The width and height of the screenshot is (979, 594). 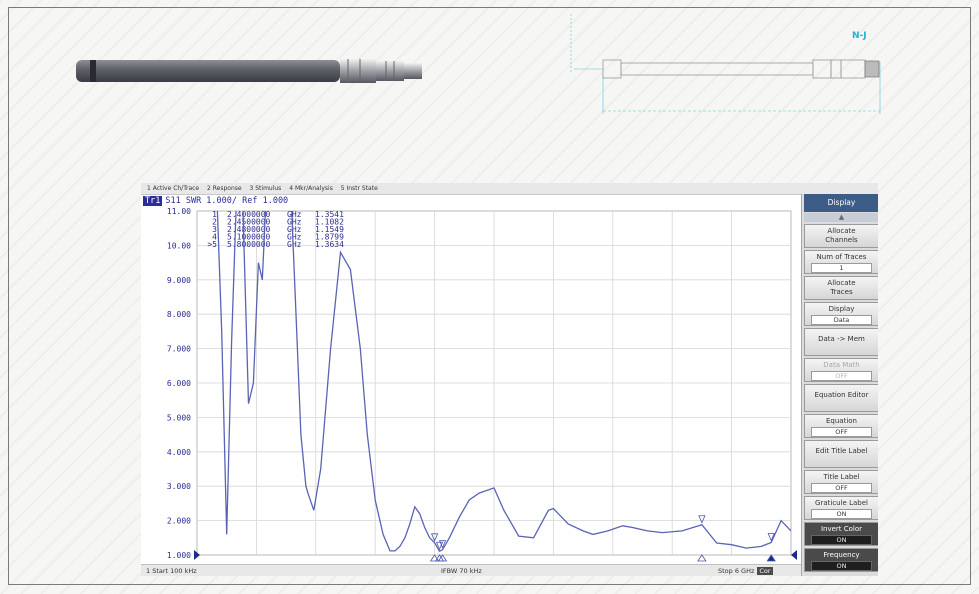 I want to click on menu-item-instr-state: 5 Instr State, so click(x=359, y=188).